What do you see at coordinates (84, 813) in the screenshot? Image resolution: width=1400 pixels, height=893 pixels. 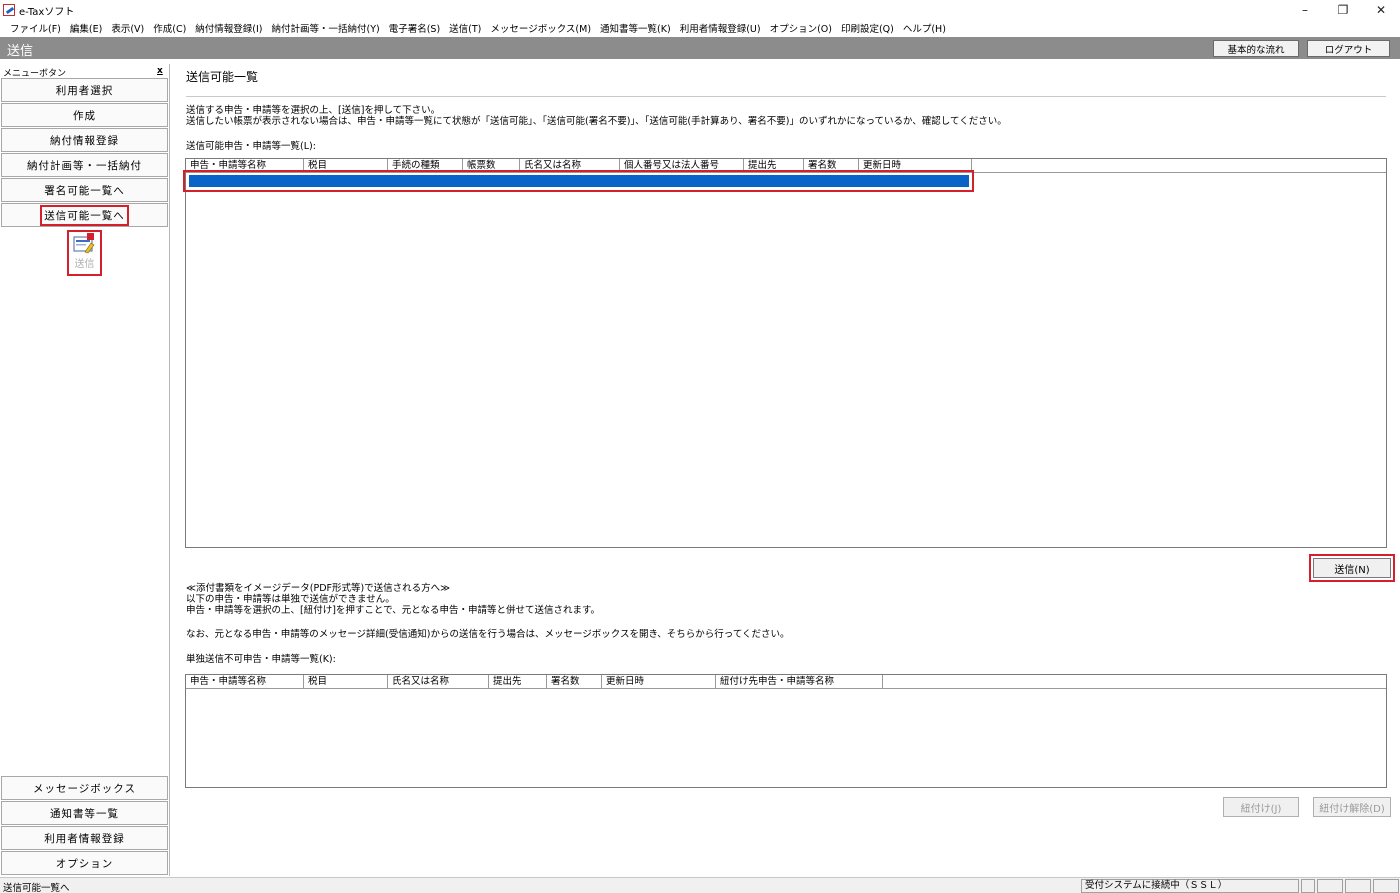 I see `sidebar-notices-button: 通知書等一覧` at bounding box center [84, 813].